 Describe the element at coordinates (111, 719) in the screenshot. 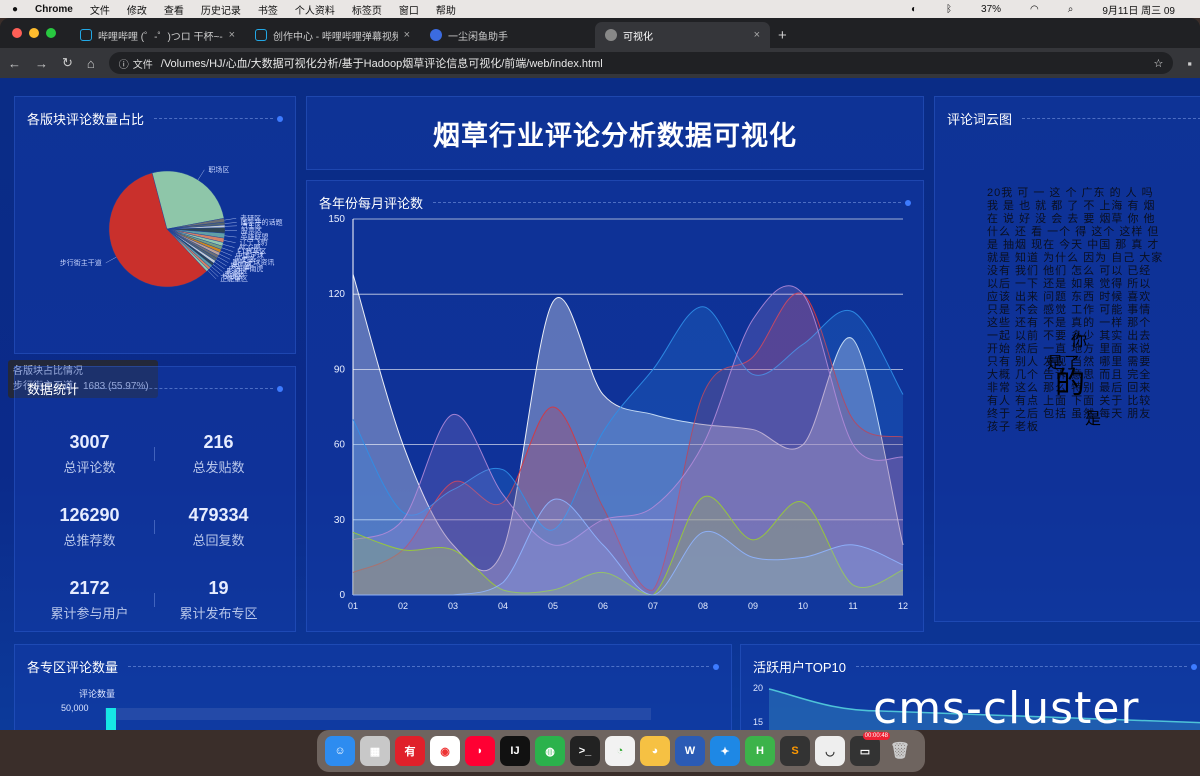

I see `bar-mark` at that location.